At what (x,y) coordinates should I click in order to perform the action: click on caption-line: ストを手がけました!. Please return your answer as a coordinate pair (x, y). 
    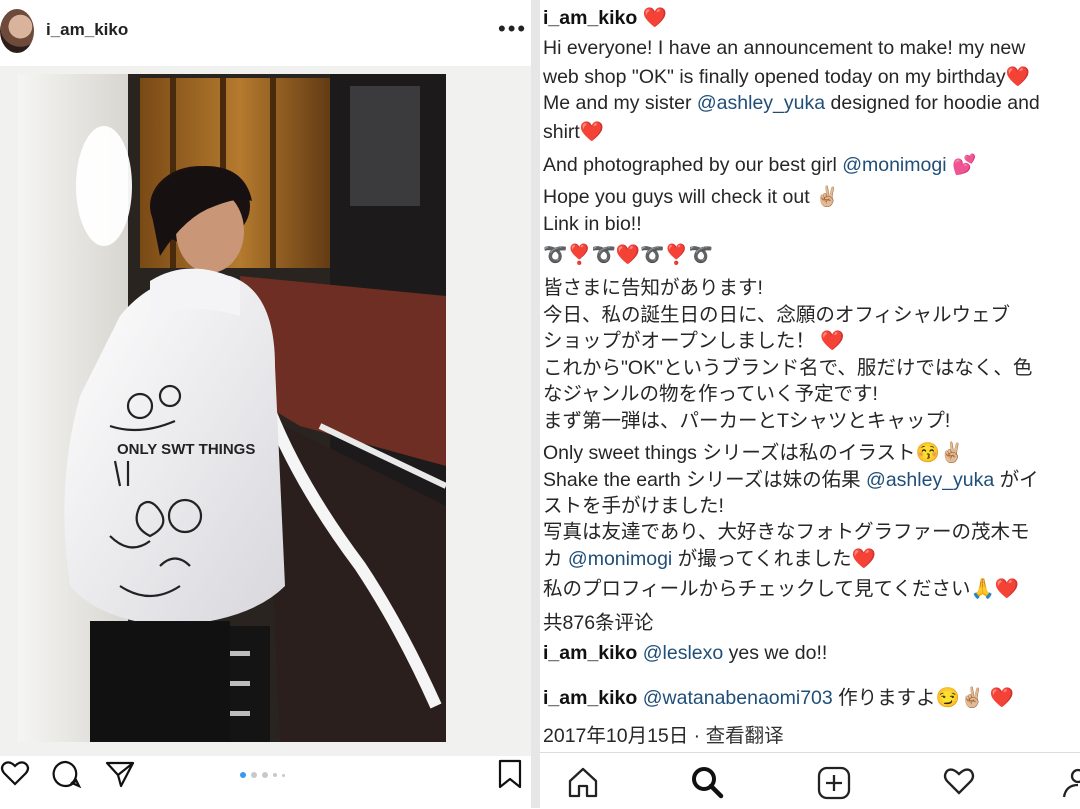
    Looking at the image, I should click on (633, 506).